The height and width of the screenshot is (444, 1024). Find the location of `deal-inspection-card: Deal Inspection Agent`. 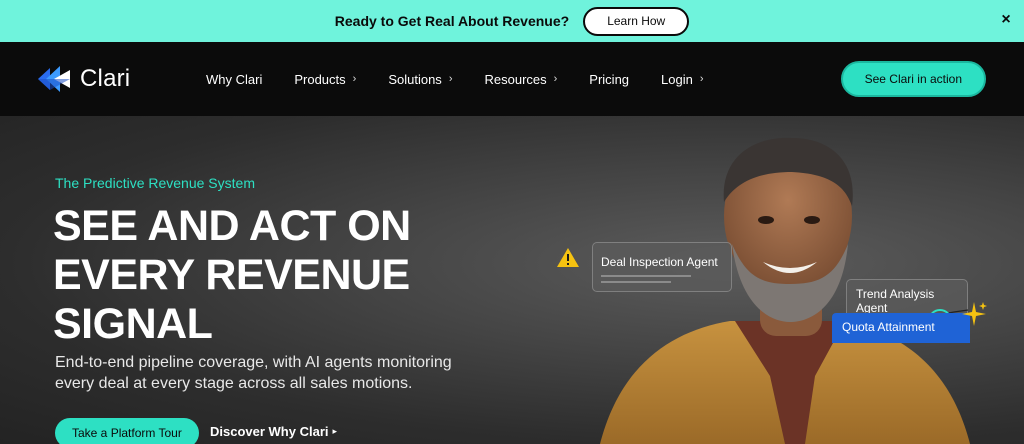

deal-inspection-card: Deal Inspection Agent is located at coordinates (662, 267).